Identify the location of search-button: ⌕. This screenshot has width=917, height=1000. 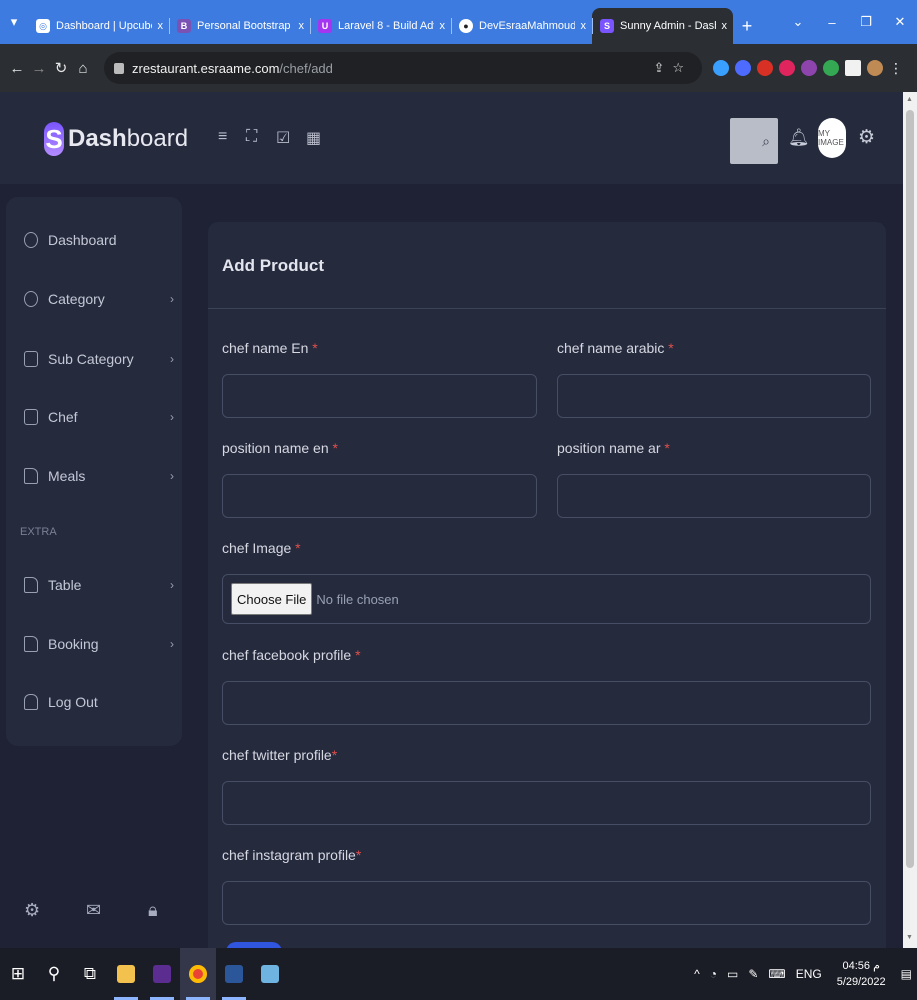
(754, 141).